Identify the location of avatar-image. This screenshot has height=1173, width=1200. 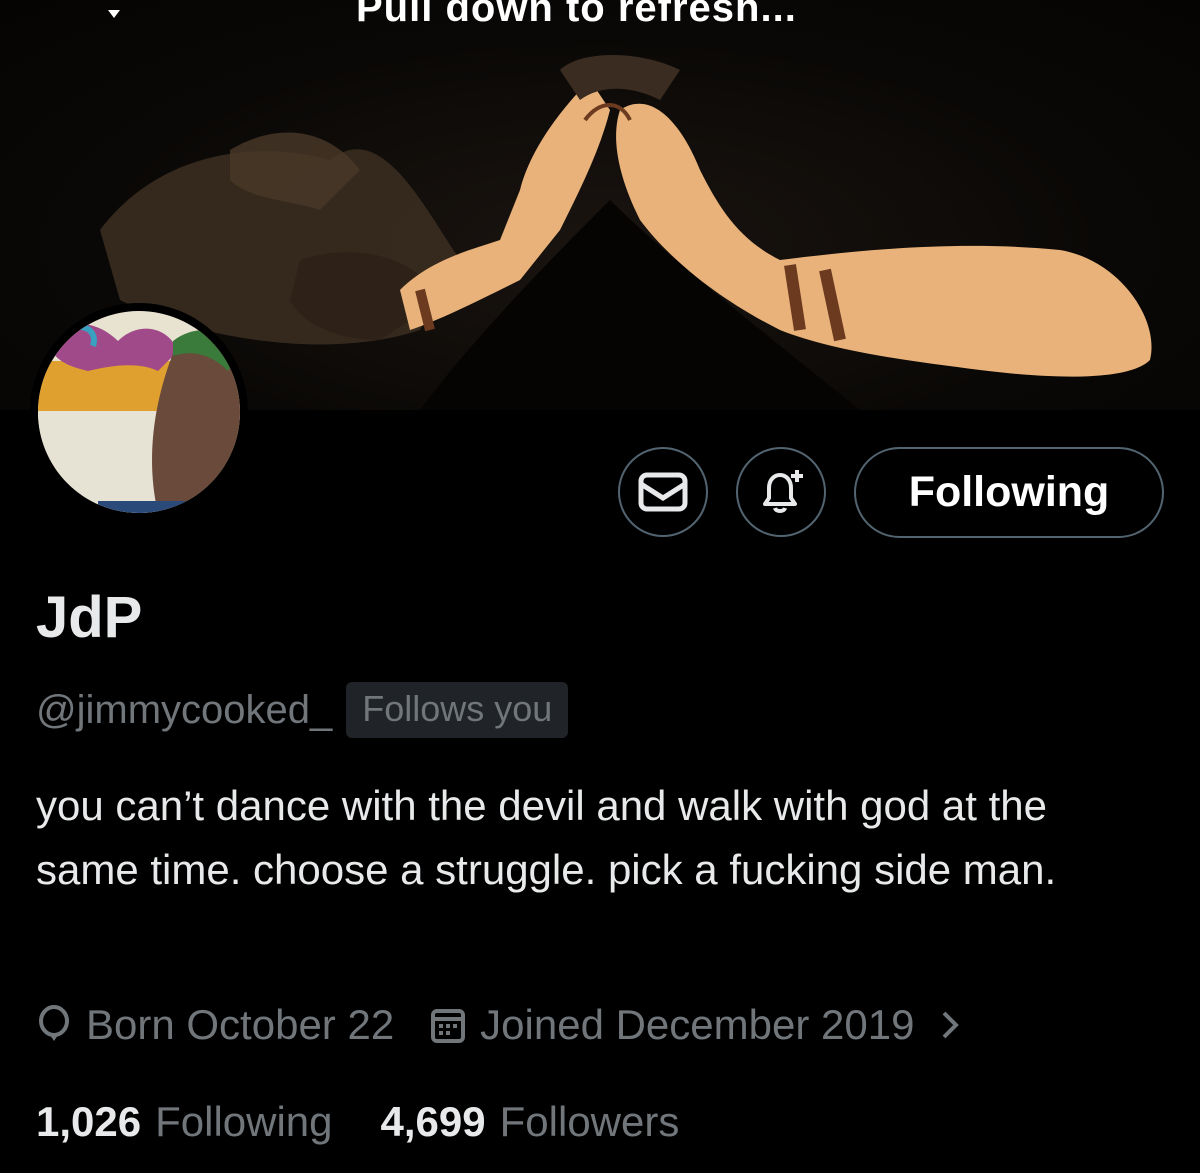
(139, 412).